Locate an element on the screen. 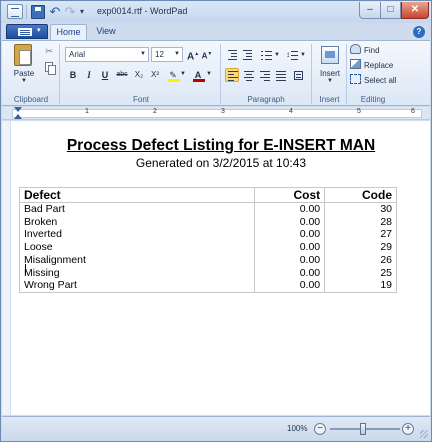 The height and width of the screenshot is (442, 432). zoom-out-button: − is located at coordinates (320, 429).